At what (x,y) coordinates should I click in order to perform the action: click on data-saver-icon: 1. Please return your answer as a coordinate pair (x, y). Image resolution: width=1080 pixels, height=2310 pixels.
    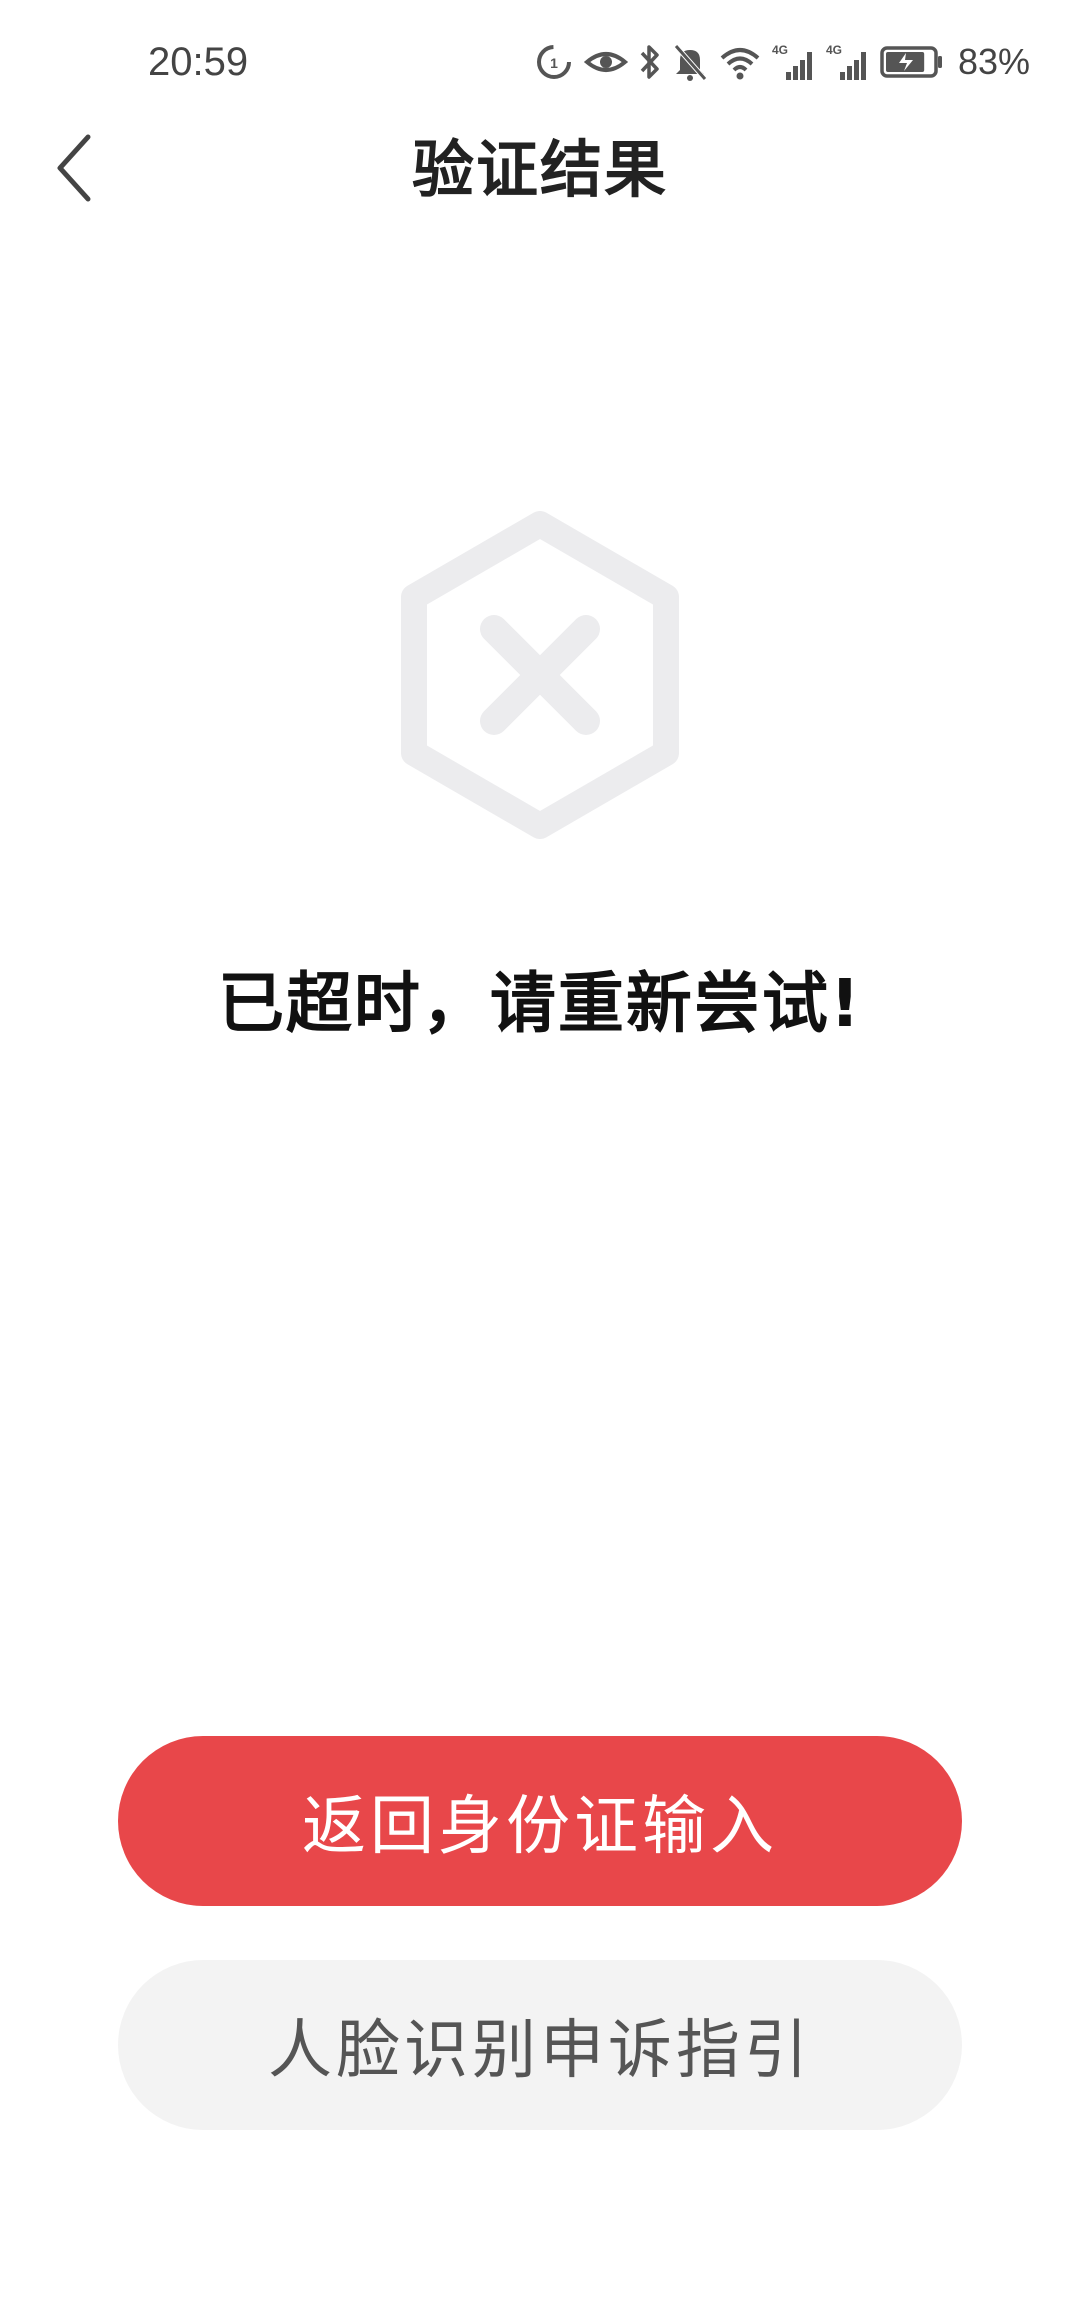
    Looking at the image, I should click on (554, 62).